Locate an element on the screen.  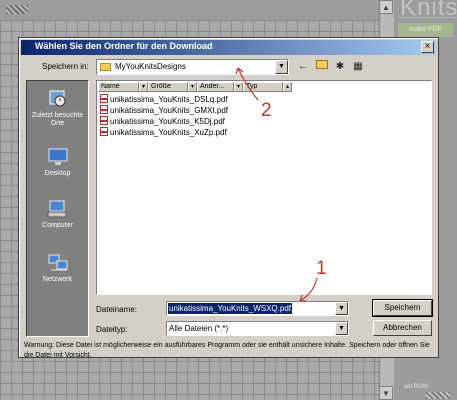
list-item: unikatissima_YouKnits_GMXI.pdf is located at coordinates (164, 110).